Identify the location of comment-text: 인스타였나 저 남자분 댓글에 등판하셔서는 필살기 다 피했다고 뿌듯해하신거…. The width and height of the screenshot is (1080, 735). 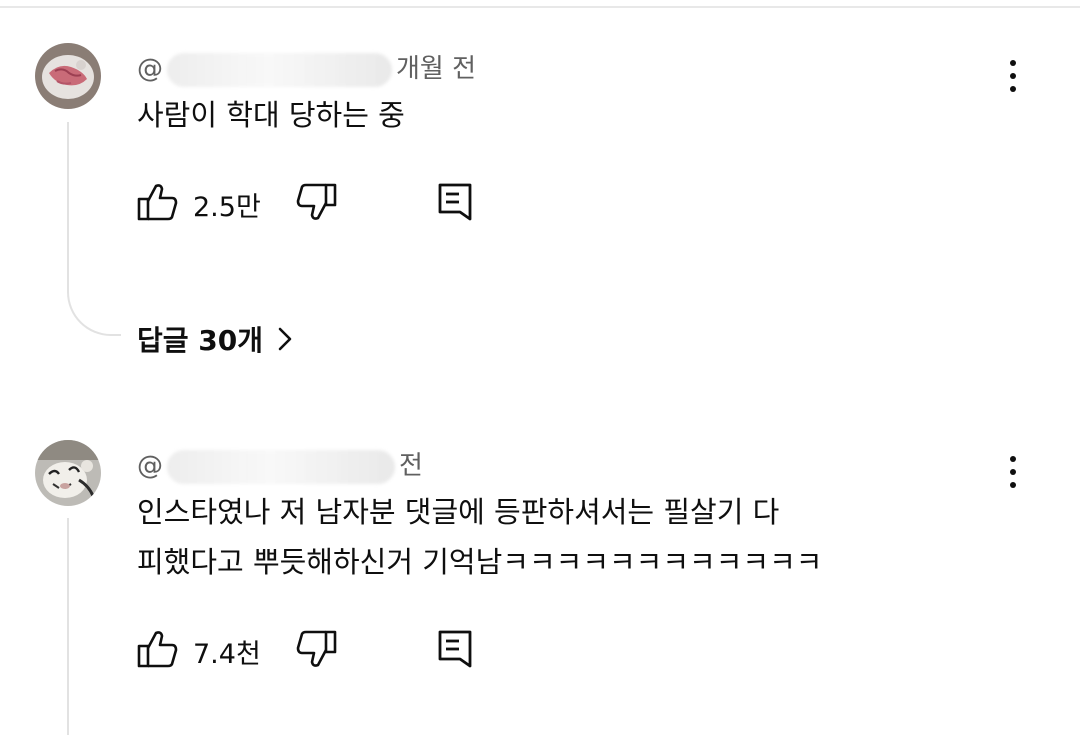
(480, 537).